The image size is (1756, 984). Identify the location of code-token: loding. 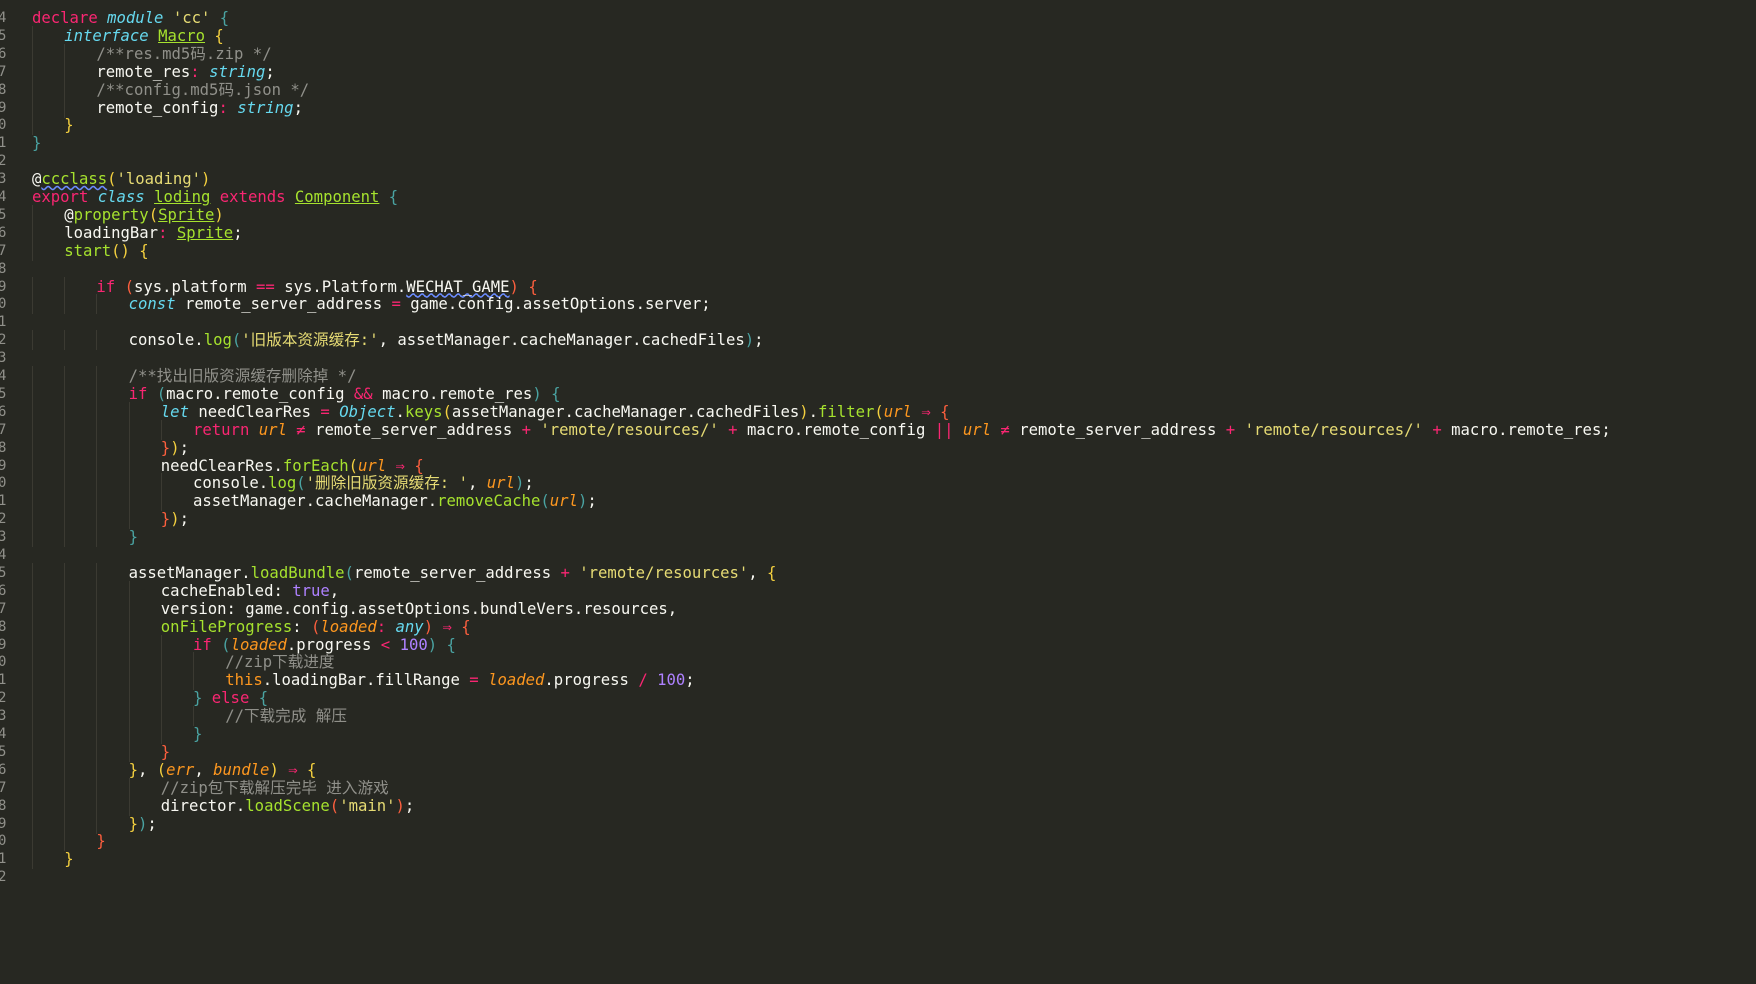
(182, 197).